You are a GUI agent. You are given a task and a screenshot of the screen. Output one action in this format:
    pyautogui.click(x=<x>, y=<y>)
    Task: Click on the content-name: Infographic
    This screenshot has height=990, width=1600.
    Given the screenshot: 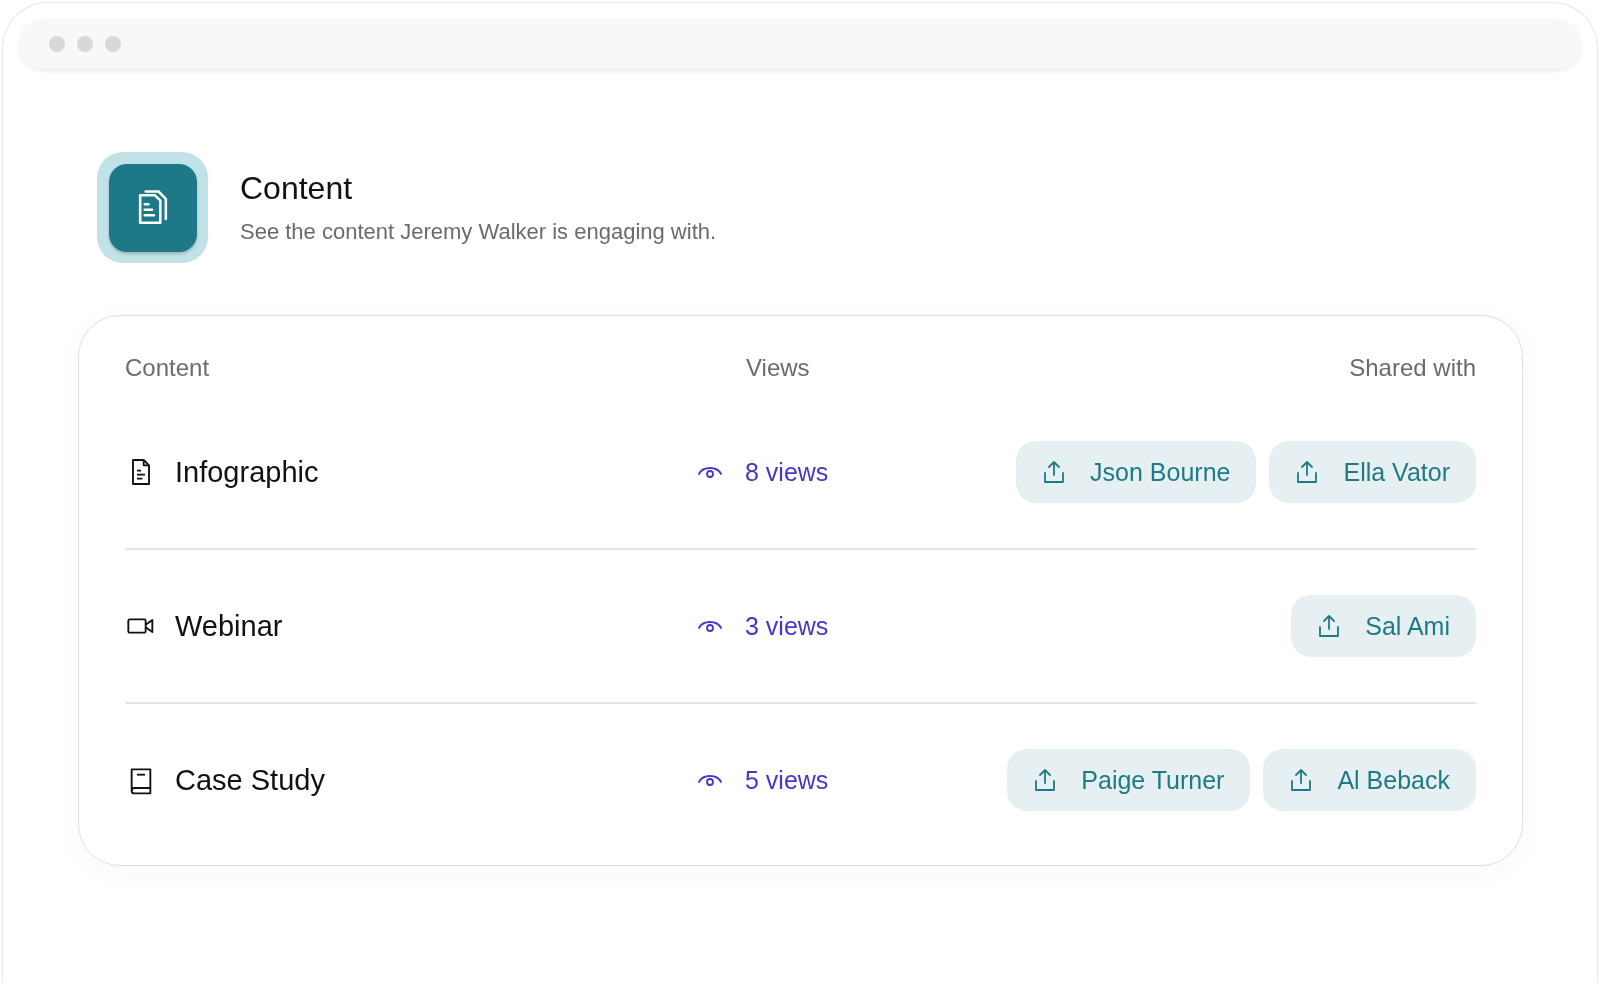 What is the action you would take?
    pyautogui.click(x=247, y=472)
    